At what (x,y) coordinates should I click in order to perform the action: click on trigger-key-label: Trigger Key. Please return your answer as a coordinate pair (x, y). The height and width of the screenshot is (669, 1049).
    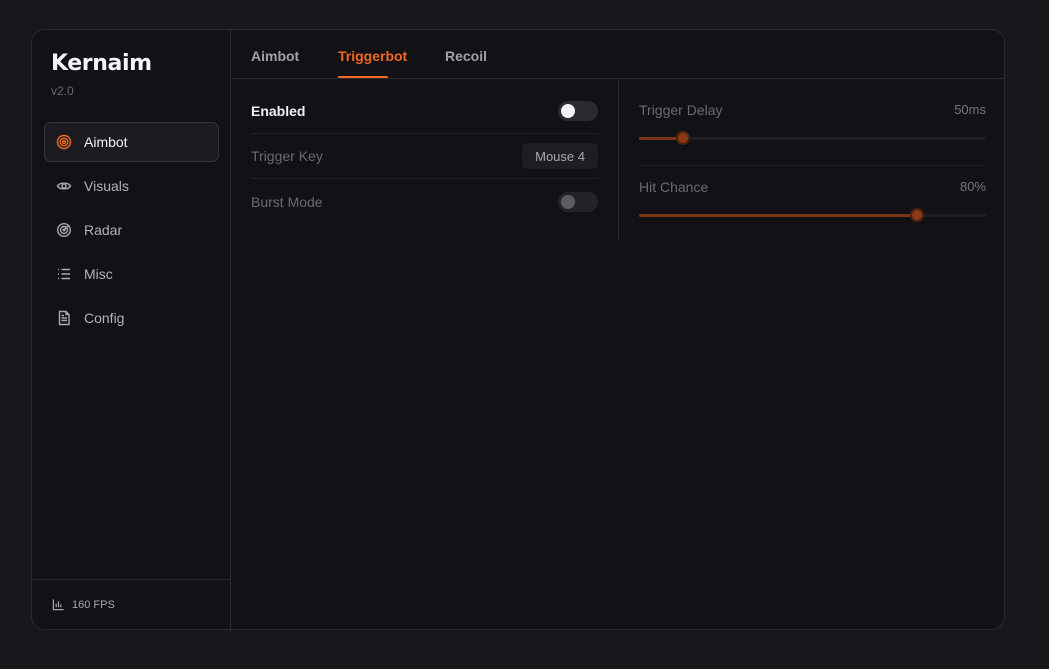
    Looking at the image, I should click on (287, 156).